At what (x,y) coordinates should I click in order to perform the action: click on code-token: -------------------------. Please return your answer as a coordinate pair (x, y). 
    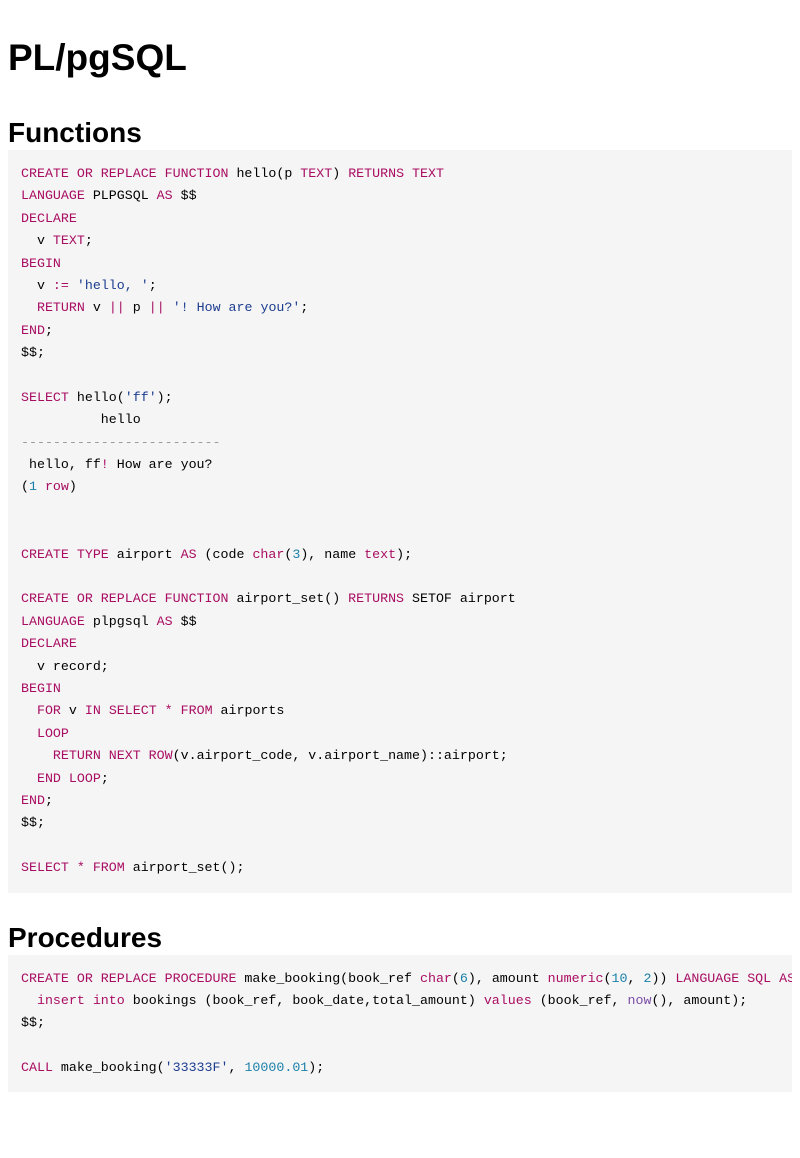
    Looking at the image, I should click on (121, 442).